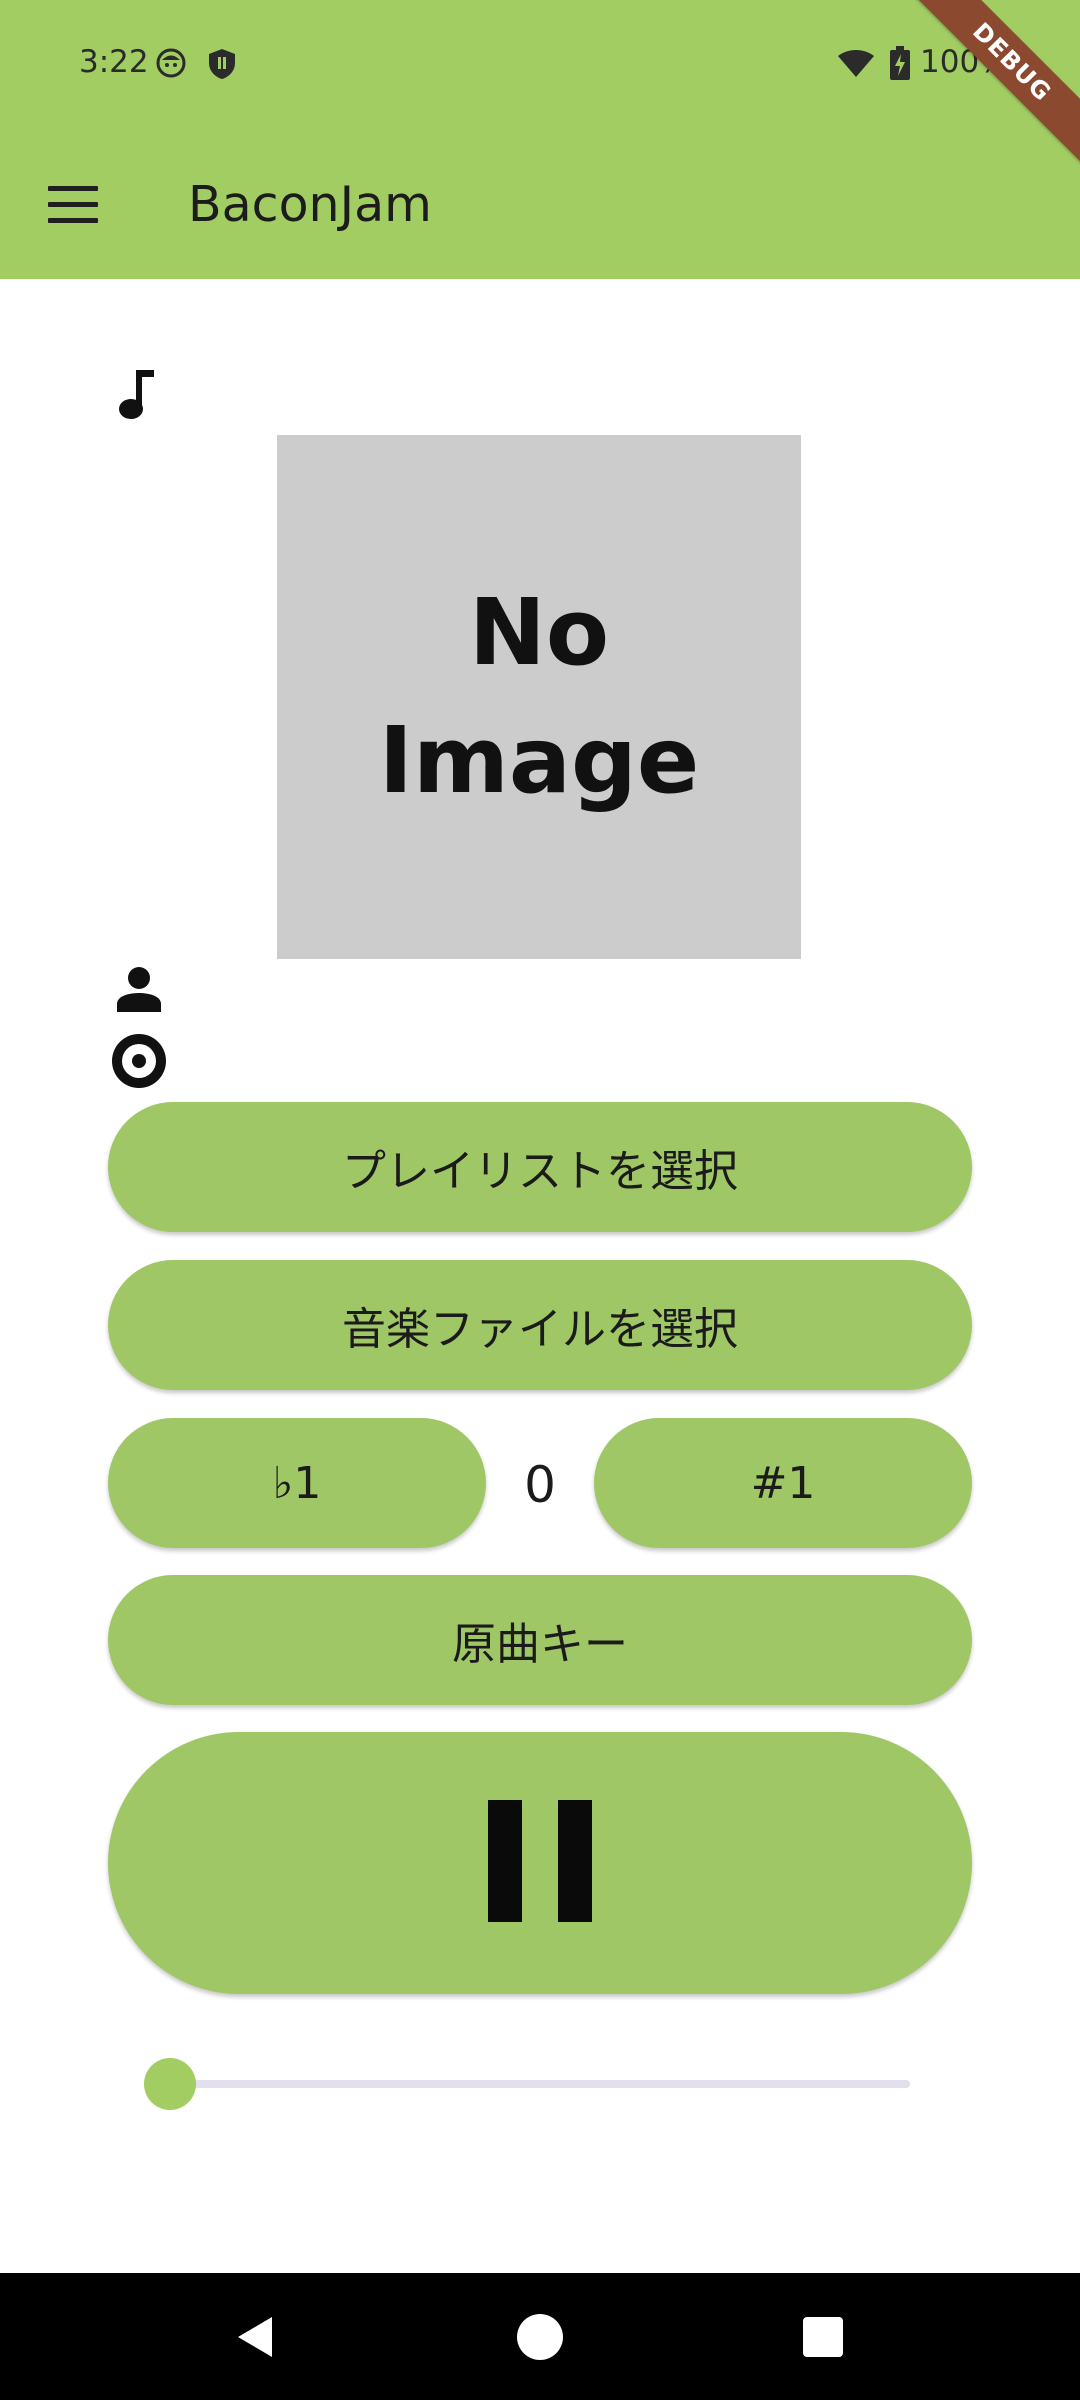  I want to click on wifi-icon, so click(856, 63).